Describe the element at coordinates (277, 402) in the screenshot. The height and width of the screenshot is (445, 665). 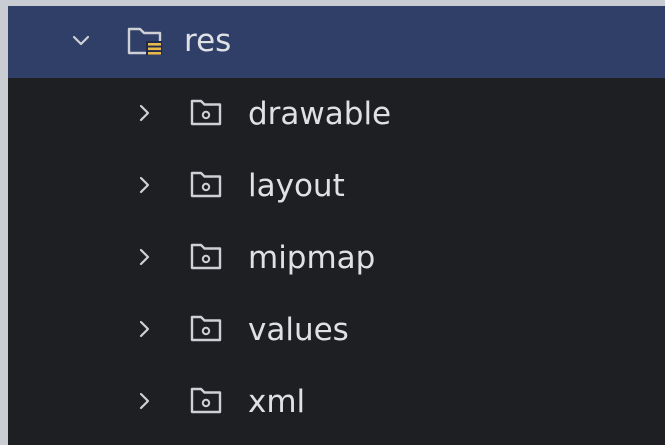
I see `tree-node-label: xml` at that location.